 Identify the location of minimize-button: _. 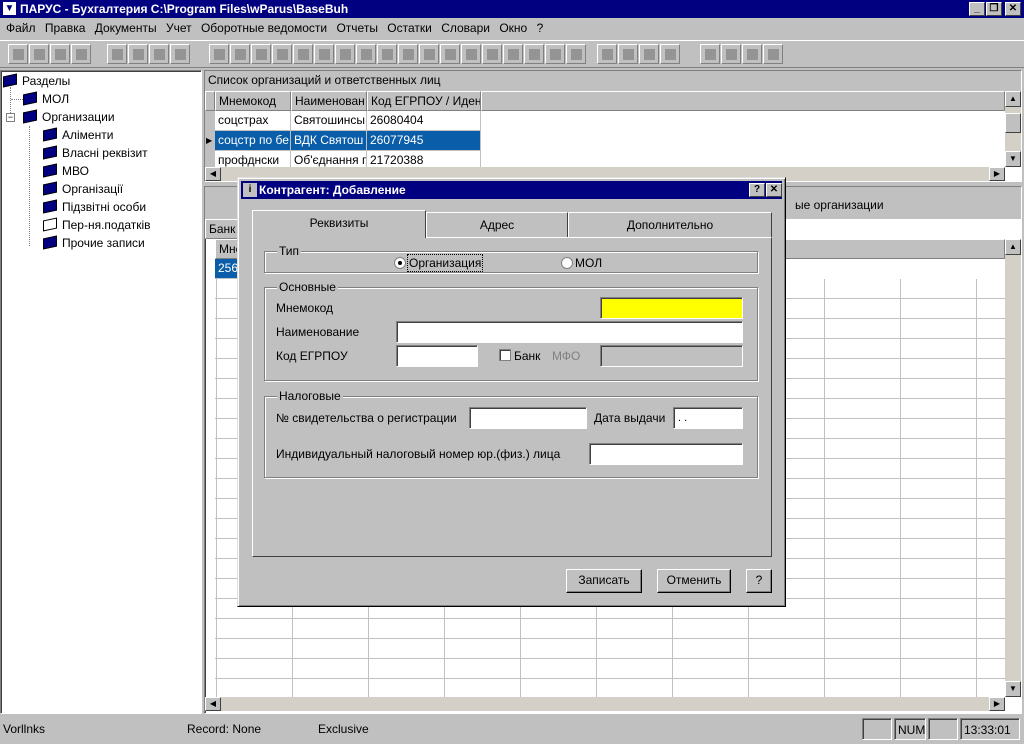
(977, 9).